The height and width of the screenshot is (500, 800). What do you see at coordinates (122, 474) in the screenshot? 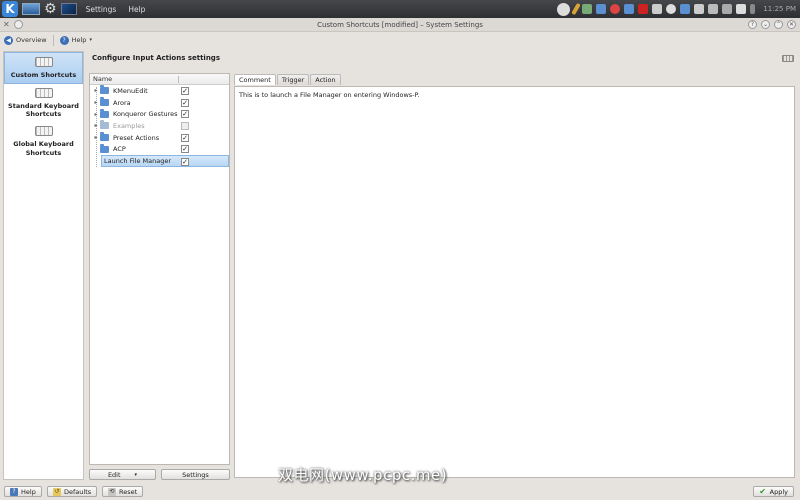
I see `edit-button: Edit ▾` at bounding box center [122, 474].